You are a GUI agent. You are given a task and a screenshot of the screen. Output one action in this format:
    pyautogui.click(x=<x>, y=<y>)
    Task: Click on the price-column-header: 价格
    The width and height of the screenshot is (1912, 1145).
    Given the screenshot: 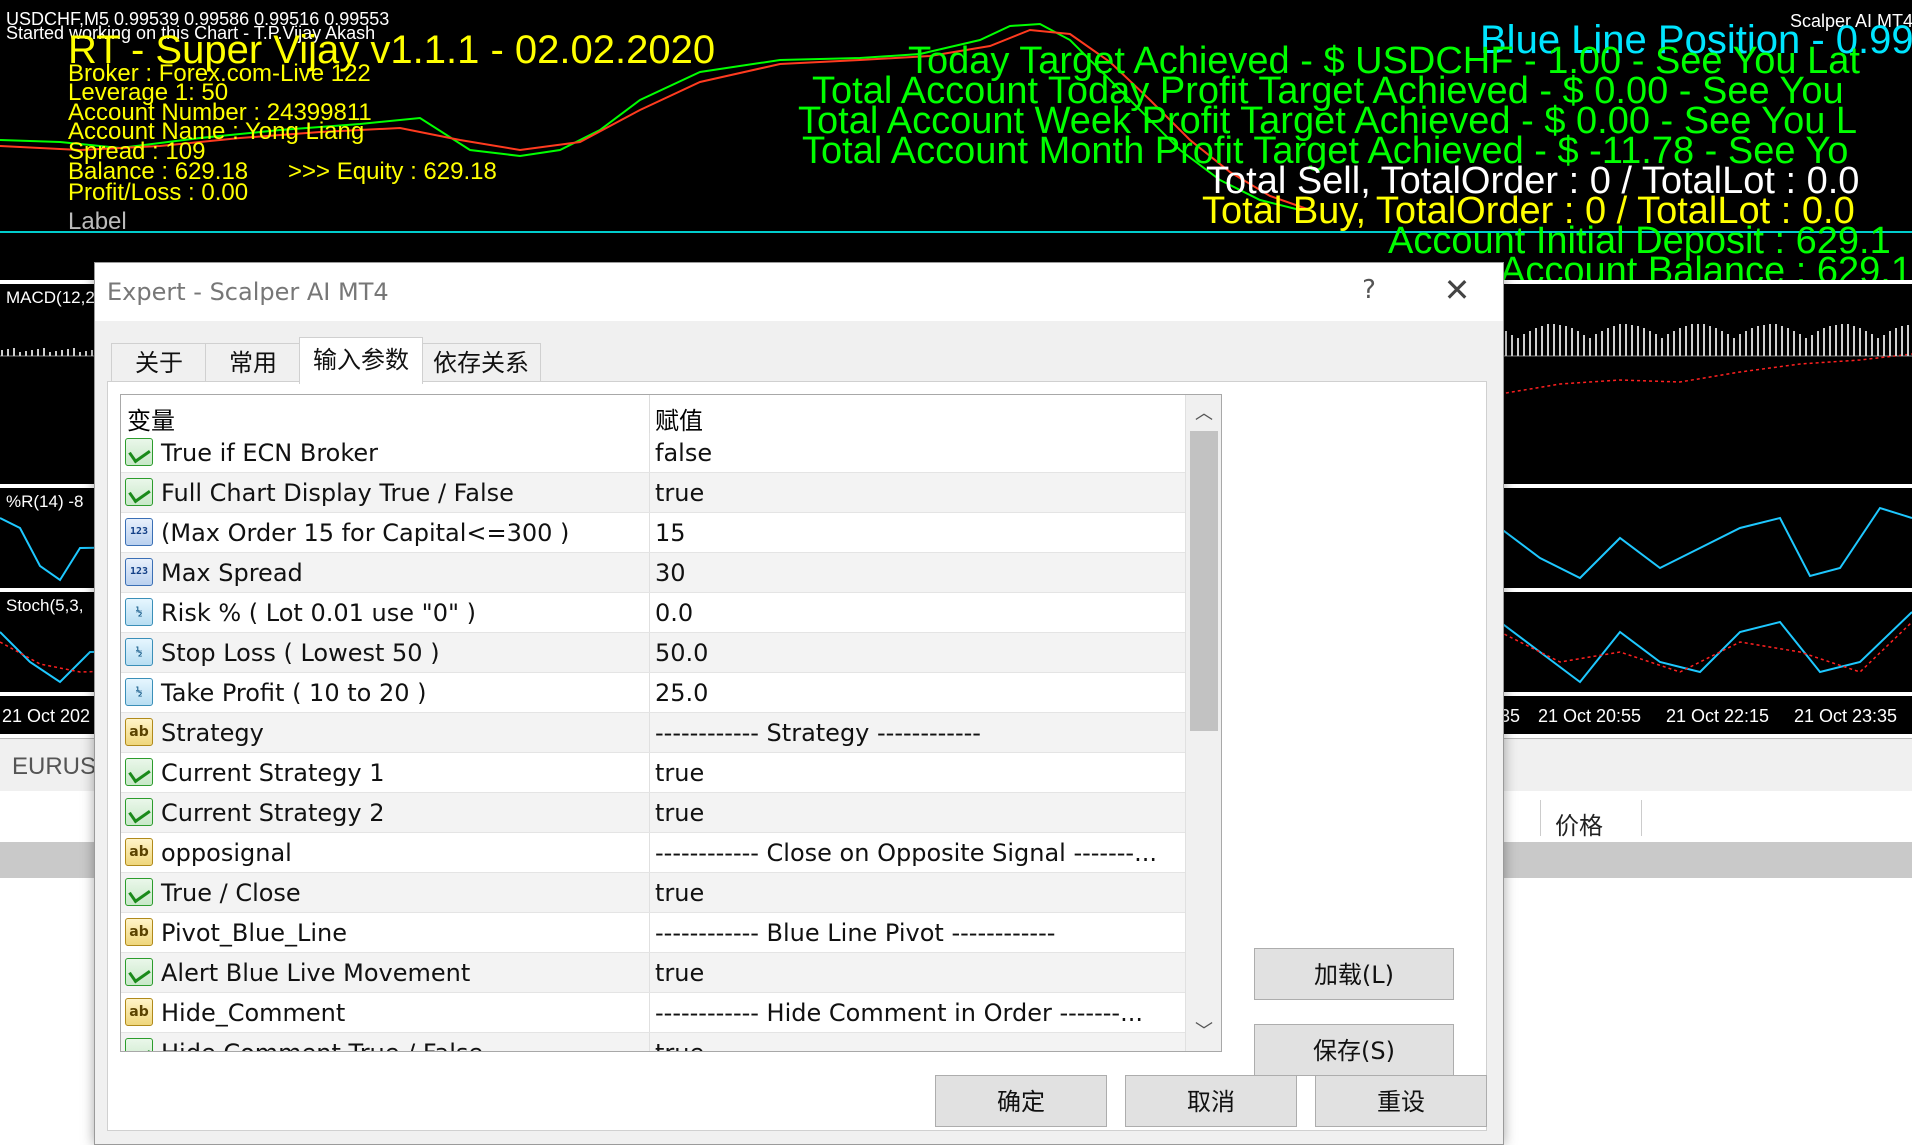 What is the action you would take?
    pyautogui.click(x=1591, y=820)
    